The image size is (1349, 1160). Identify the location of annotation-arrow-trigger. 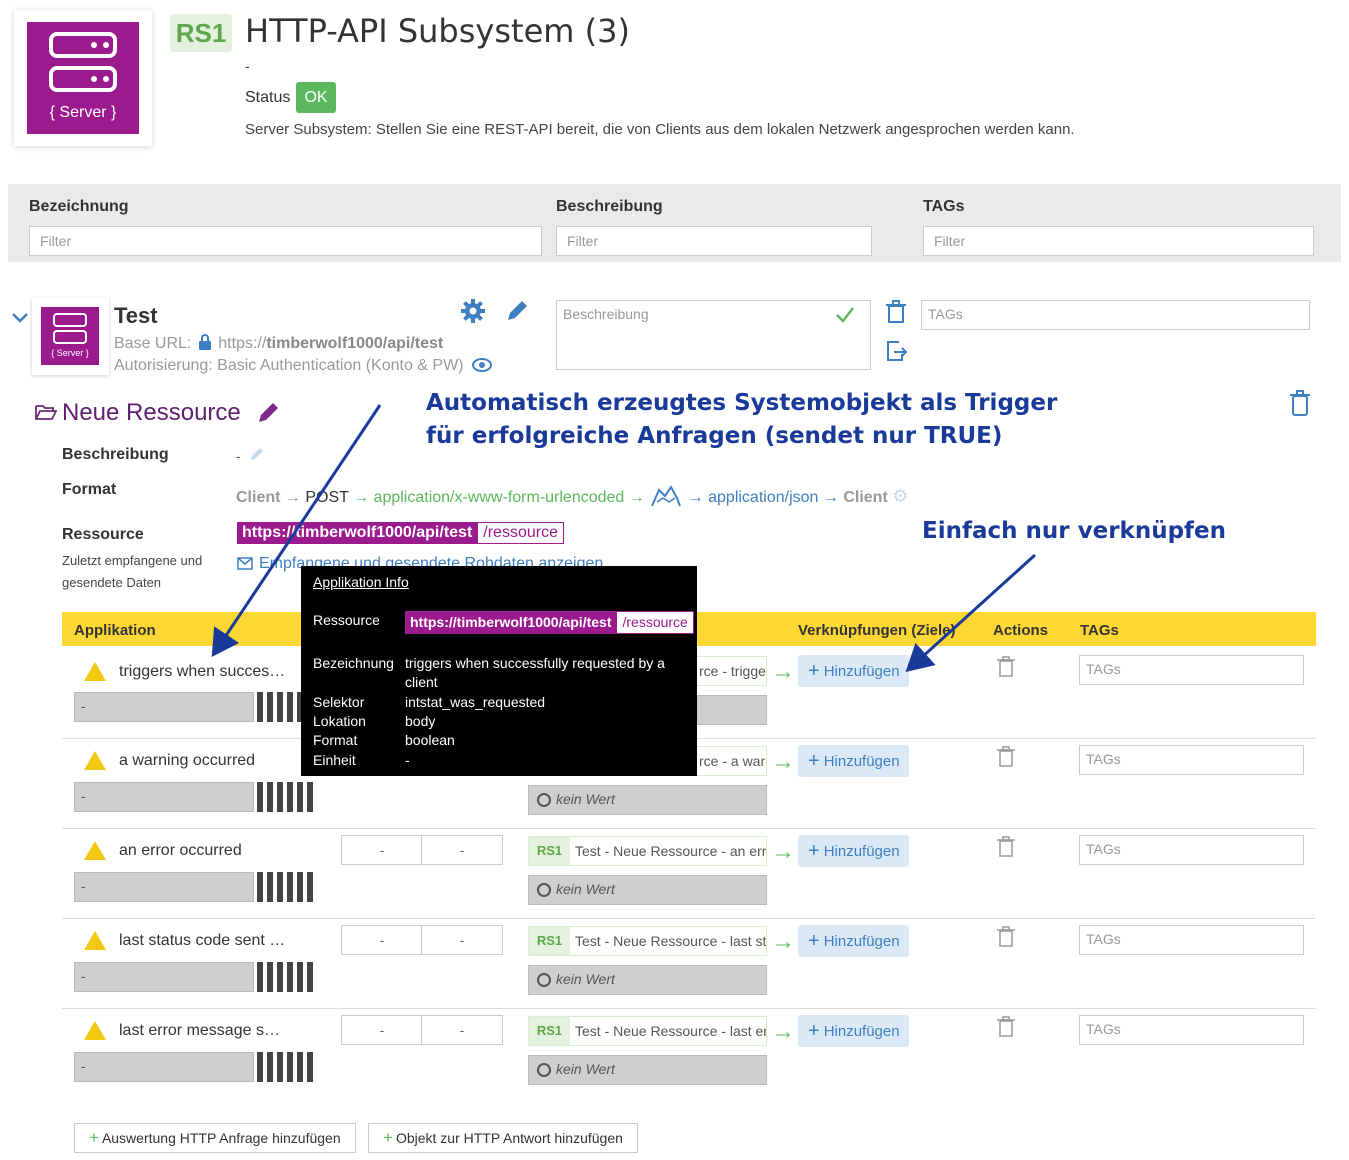
(296, 530).